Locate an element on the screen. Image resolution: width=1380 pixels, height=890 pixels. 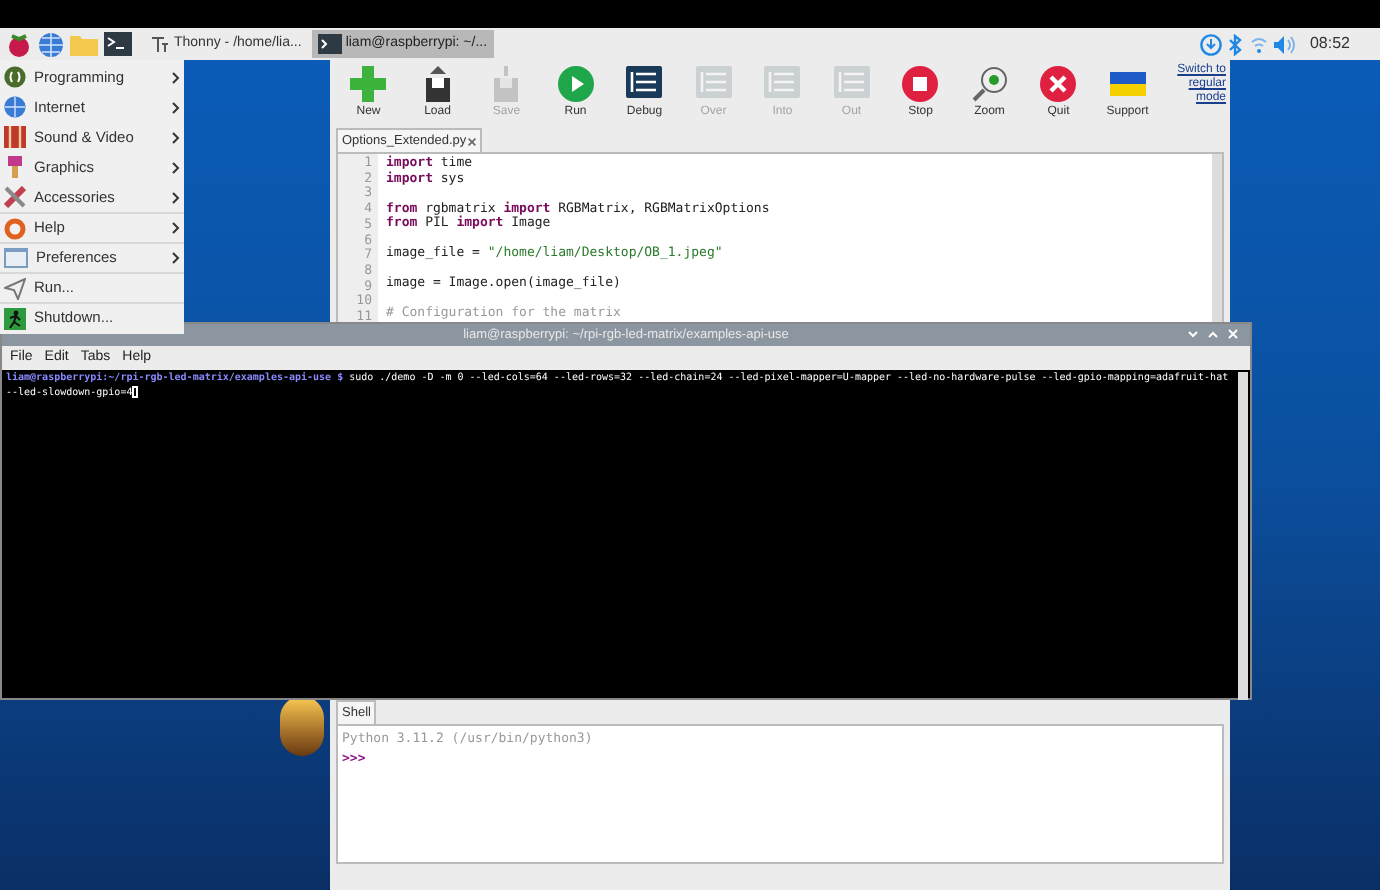
download-icon is located at coordinates (1210, 44).